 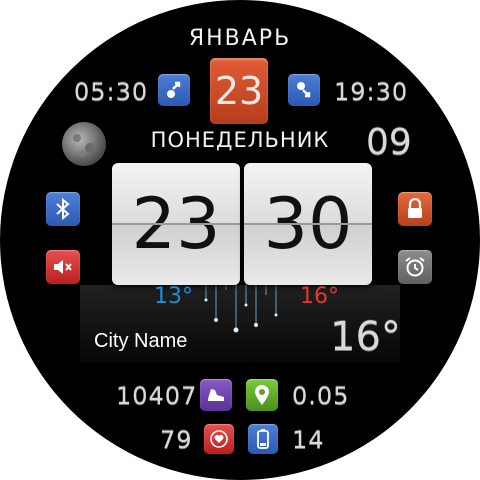 I want to click on heart-rate-value: 79, so click(x=176, y=440).